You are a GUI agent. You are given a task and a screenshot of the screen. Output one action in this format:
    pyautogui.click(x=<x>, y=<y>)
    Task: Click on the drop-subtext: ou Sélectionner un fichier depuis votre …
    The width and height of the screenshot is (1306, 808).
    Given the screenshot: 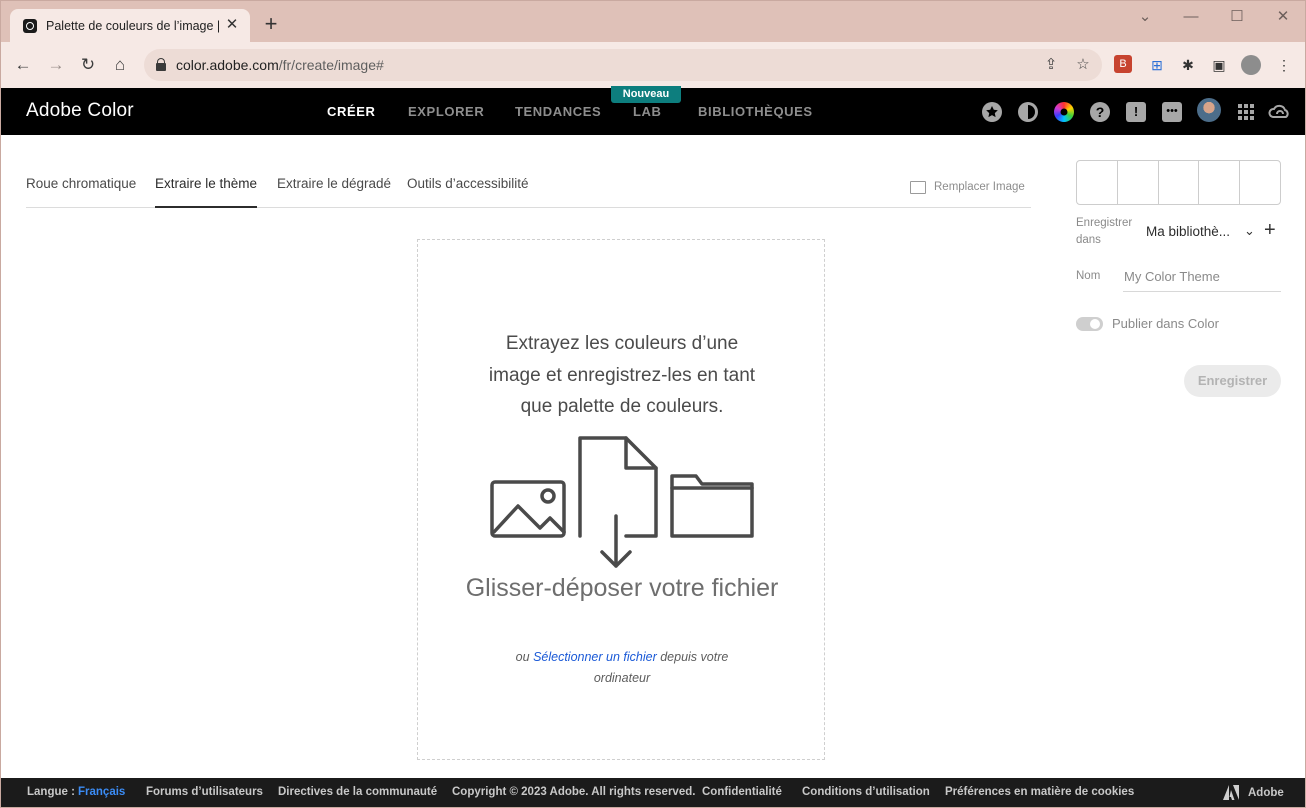 What is the action you would take?
    pyautogui.click(x=622, y=668)
    